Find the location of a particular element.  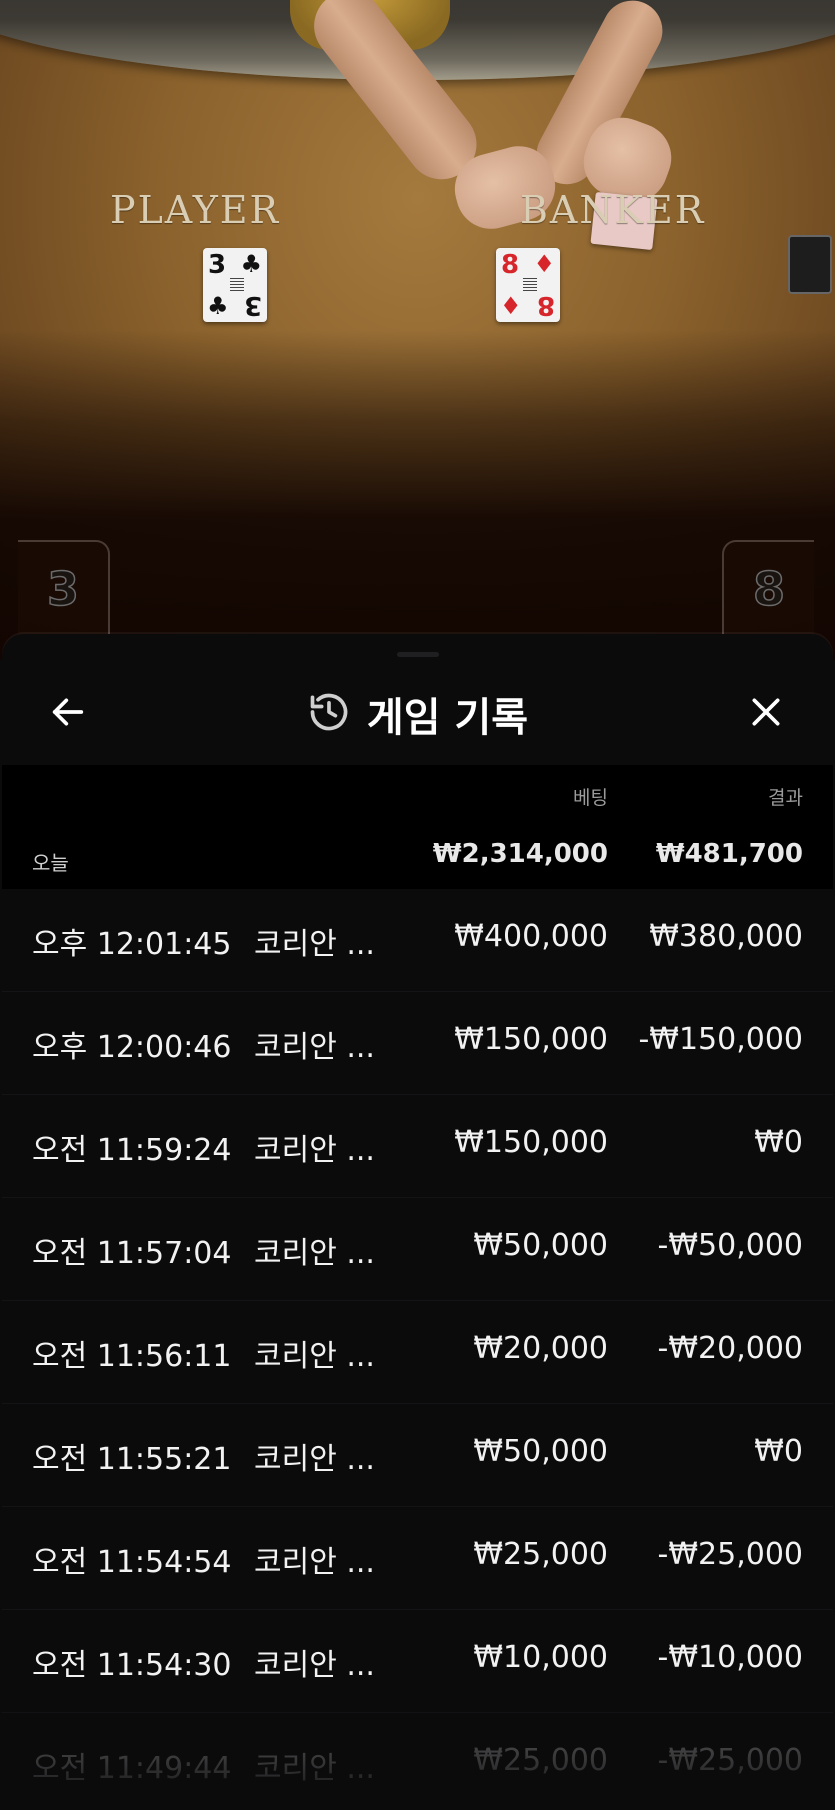

row-result: -₩150,000 is located at coordinates (720, 1039).